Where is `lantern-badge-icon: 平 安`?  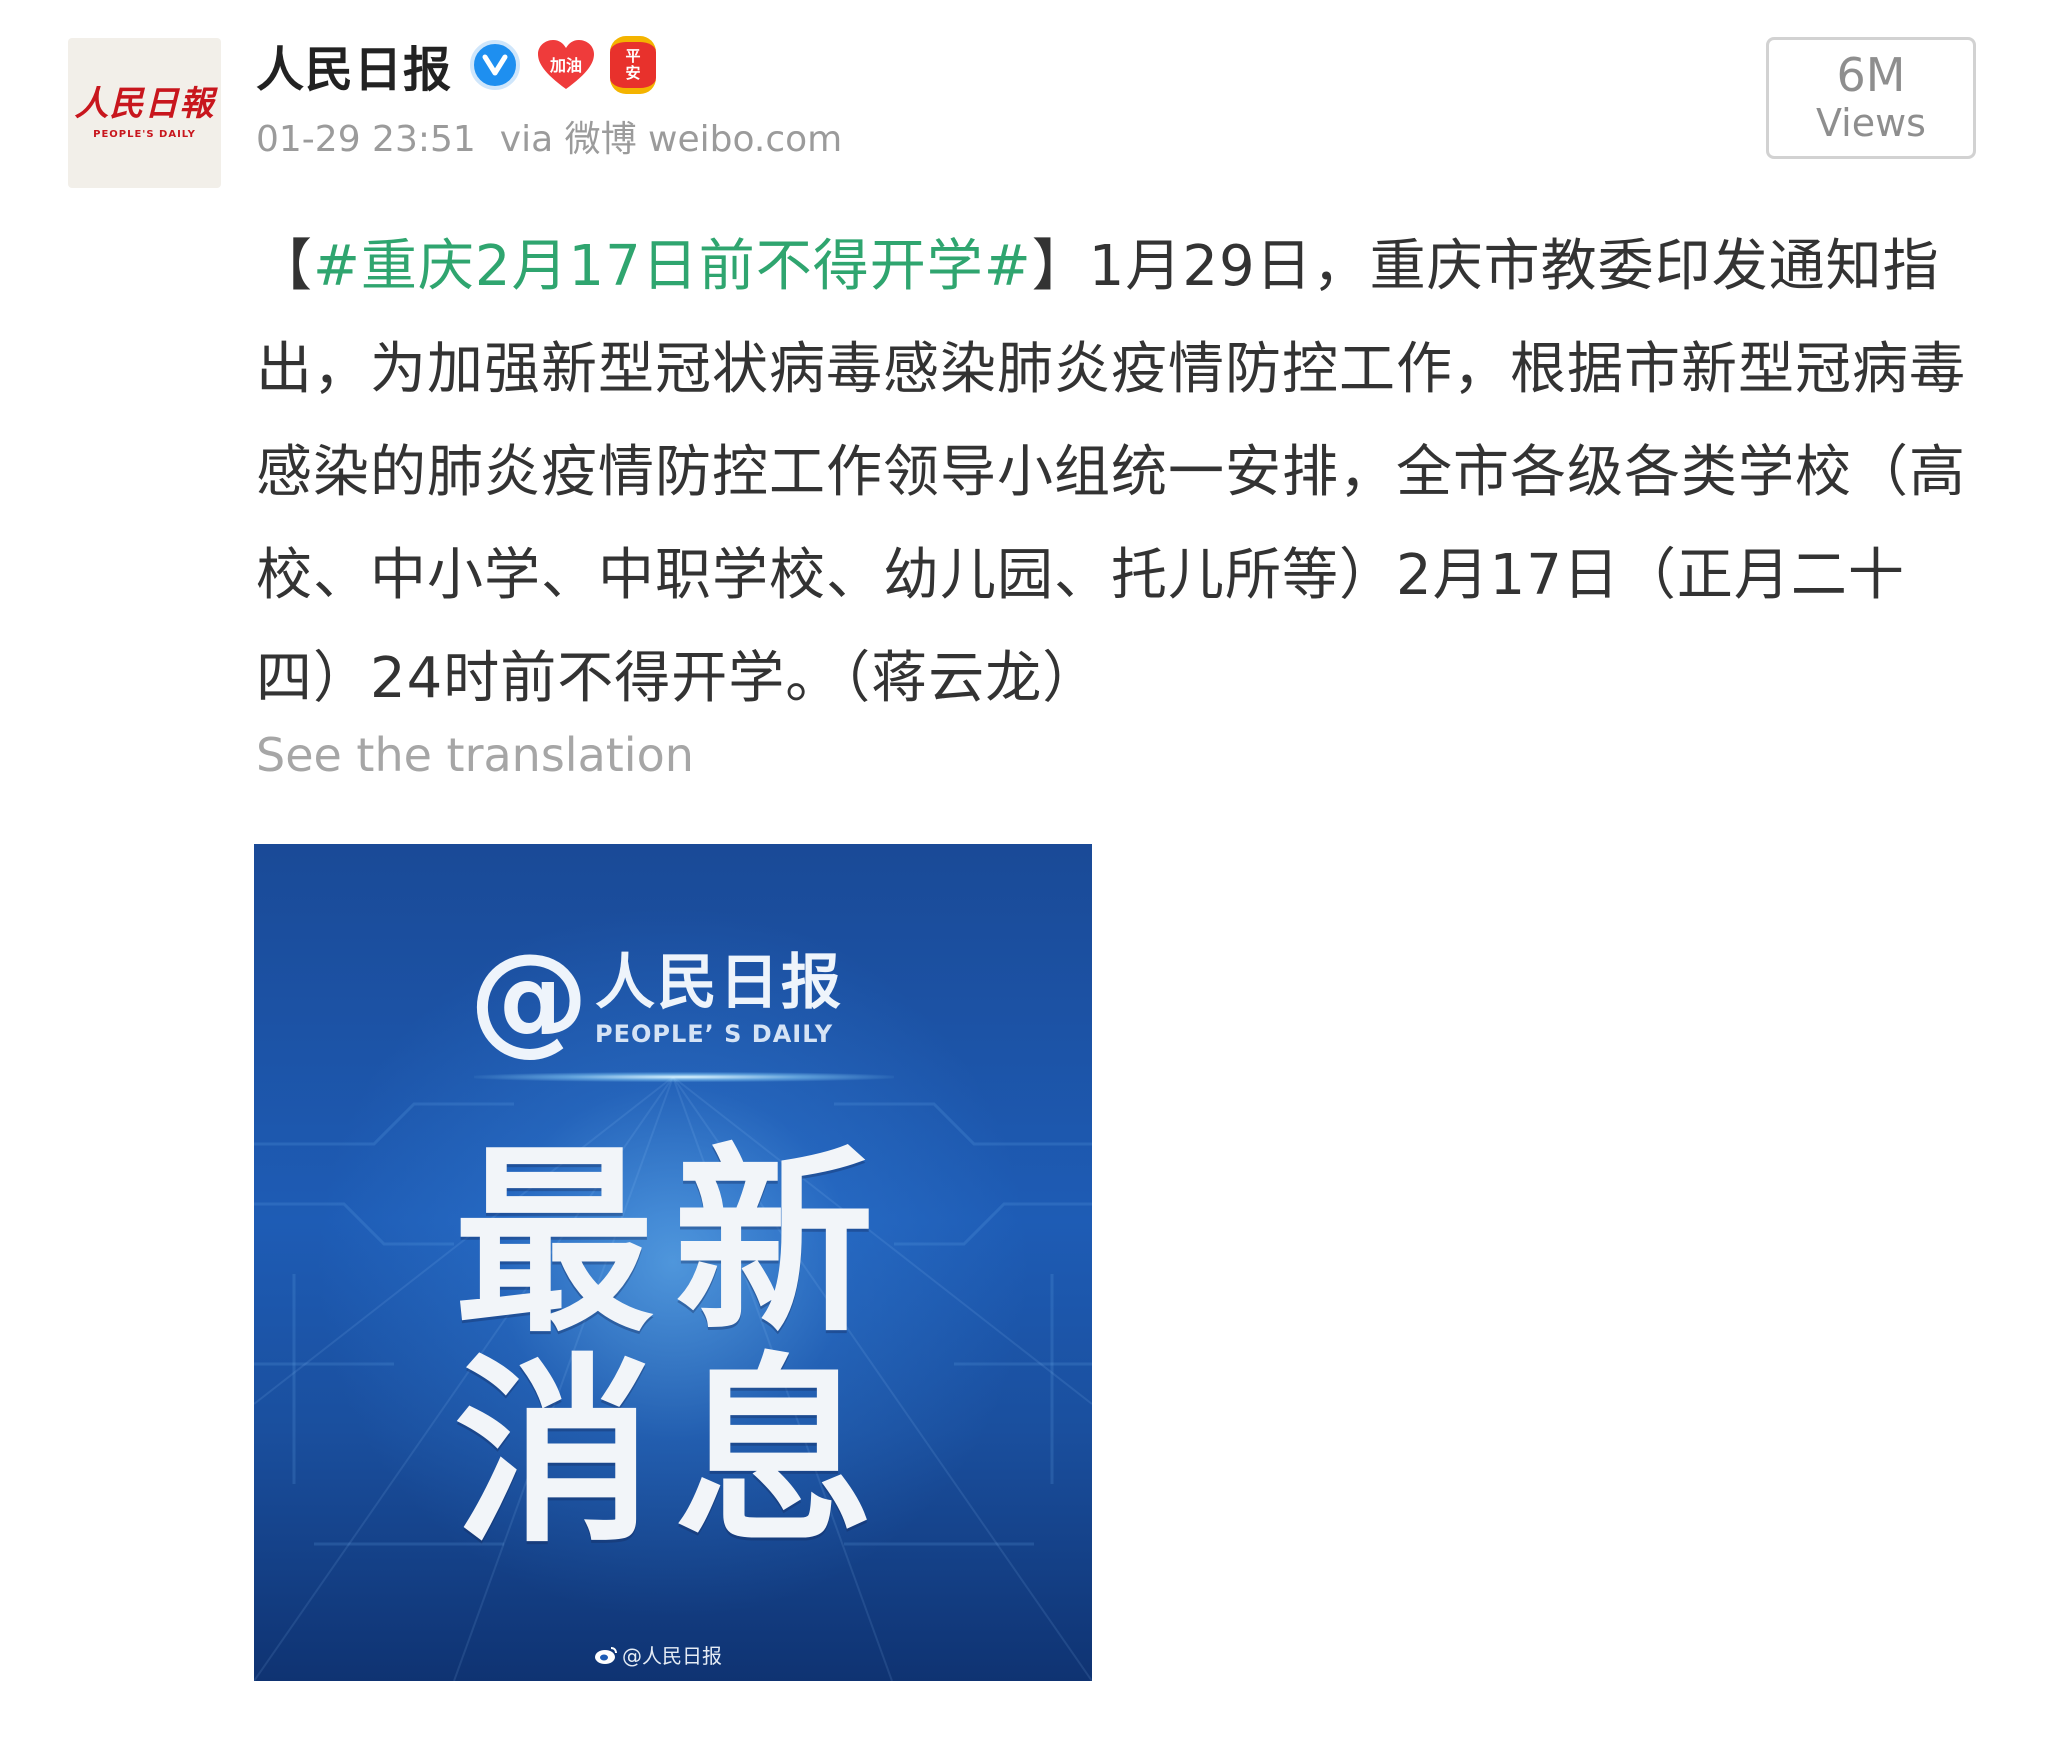 lantern-badge-icon: 平 安 is located at coordinates (633, 65).